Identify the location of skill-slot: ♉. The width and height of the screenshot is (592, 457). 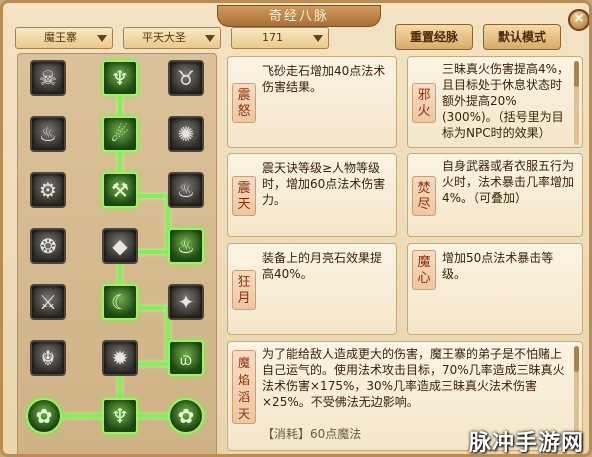
(186, 78).